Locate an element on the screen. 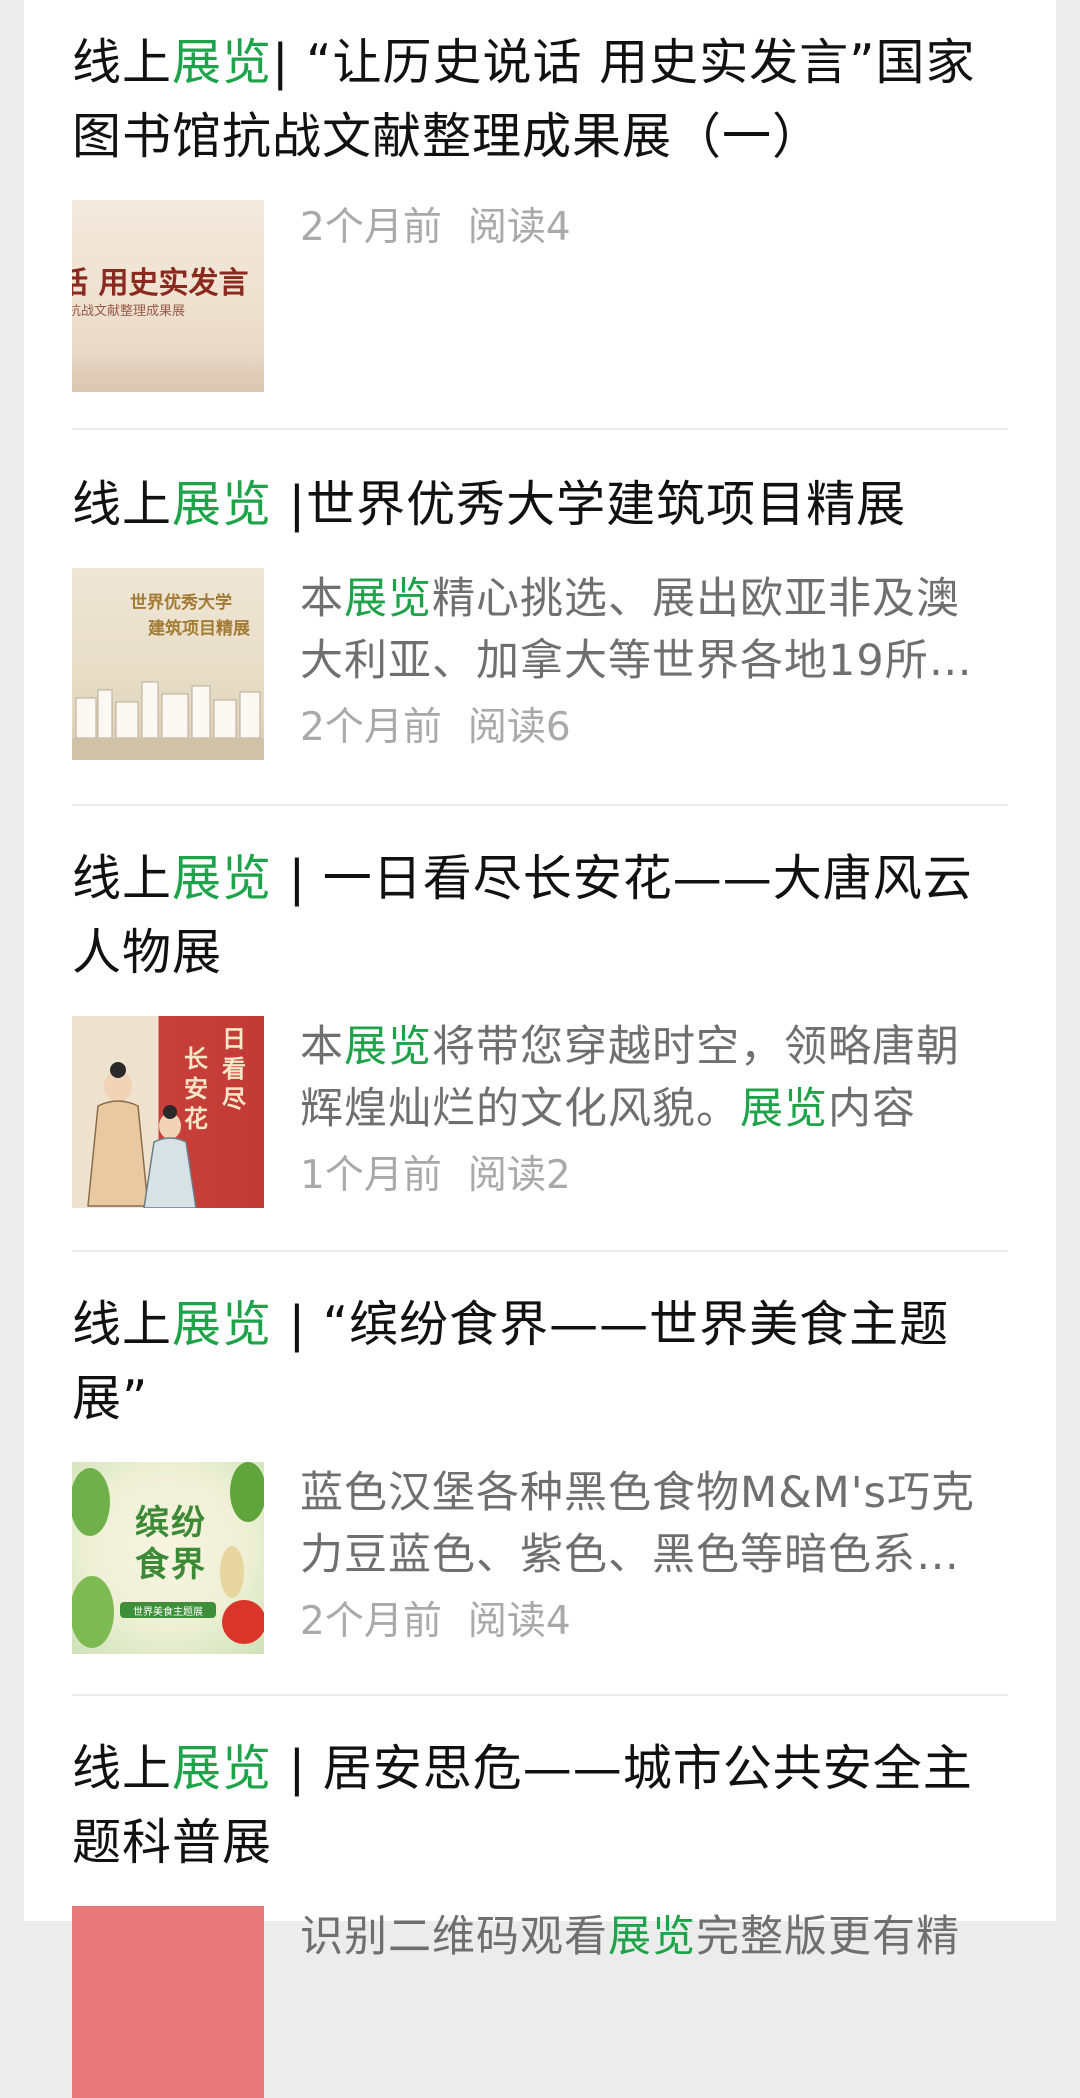 Image resolution: width=1080 pixels, height=2098 pixels. tang-figures-illustration-icon is located at coordinates (142, 1135).